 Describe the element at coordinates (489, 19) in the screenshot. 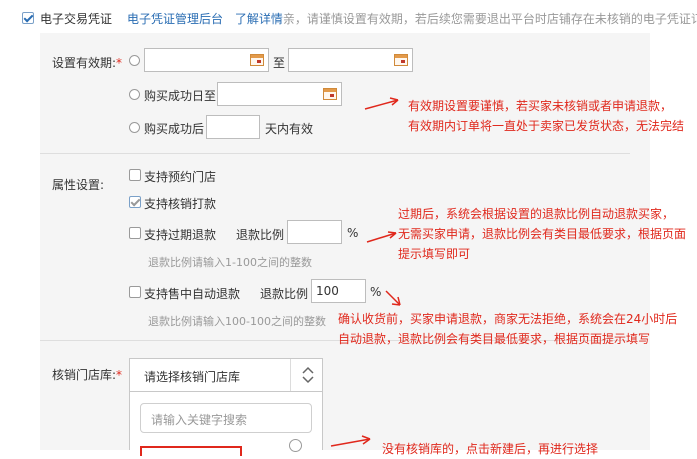

I see `header-description: 亲，请谨慎设置有效期，若后续您需要退出平台时店铺存在未核销的电子凭证订单` at that location.